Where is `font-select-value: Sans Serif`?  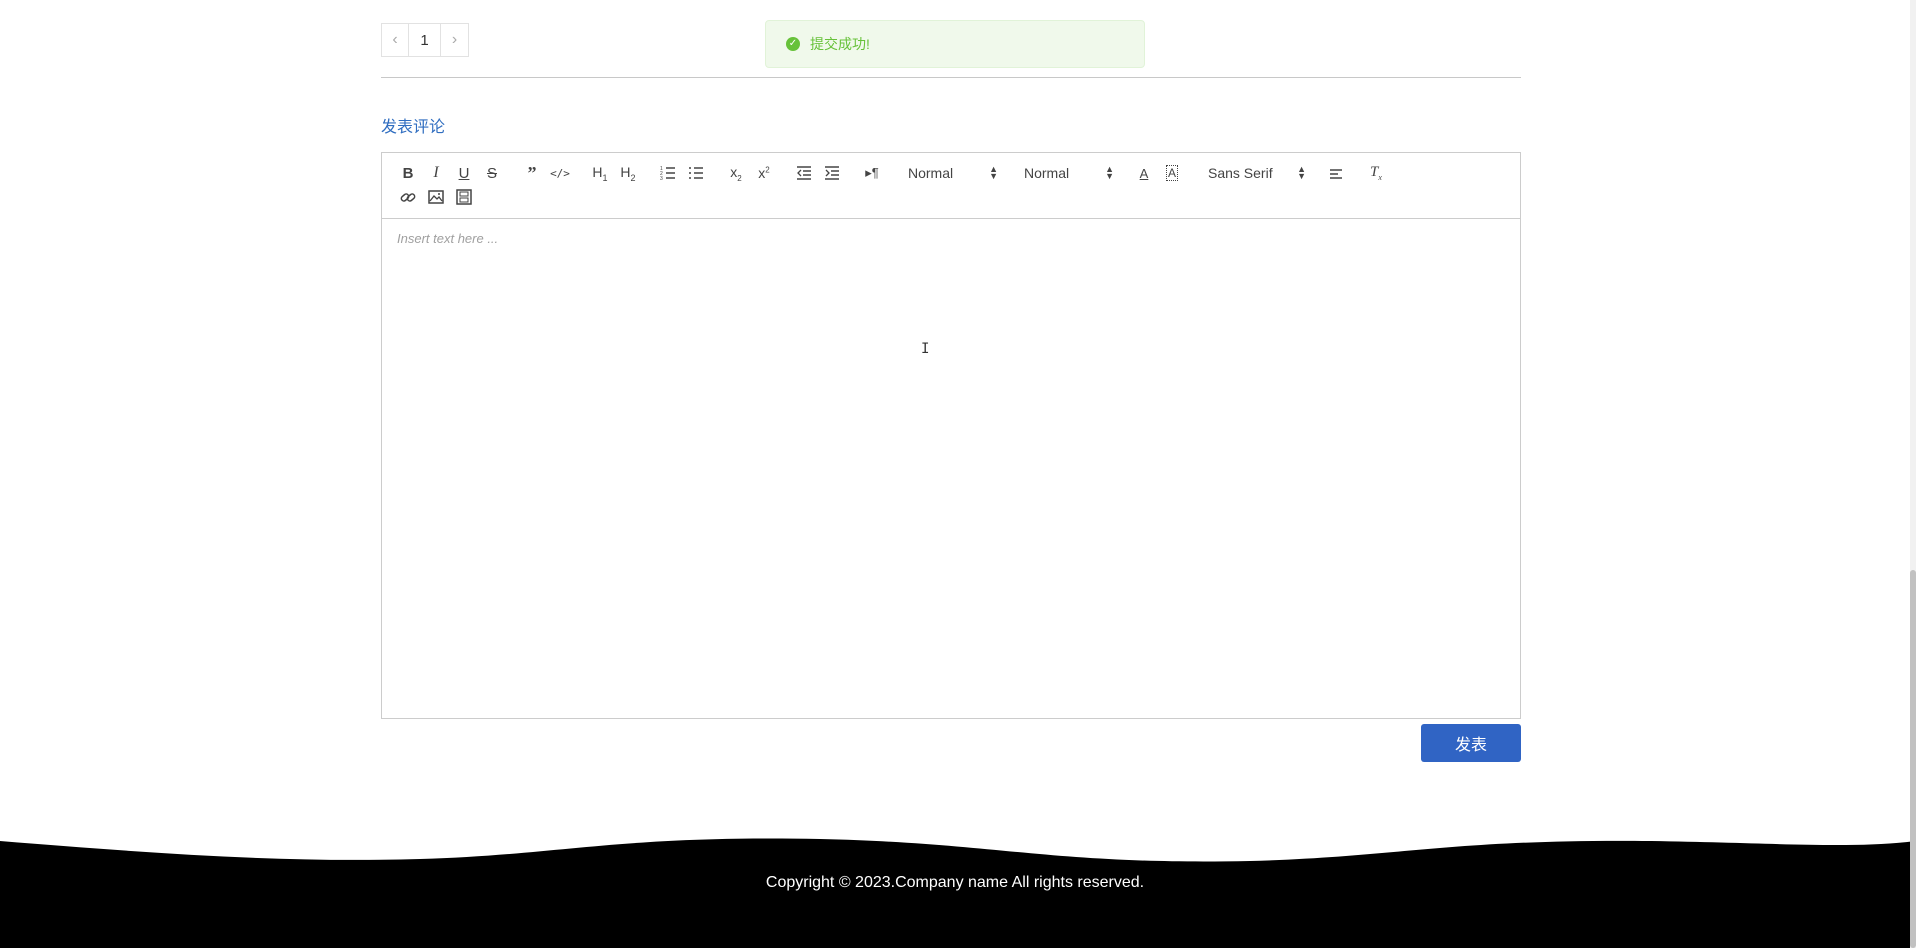
font-select-value: Sans Serif is located at coordinates (1240, 173).